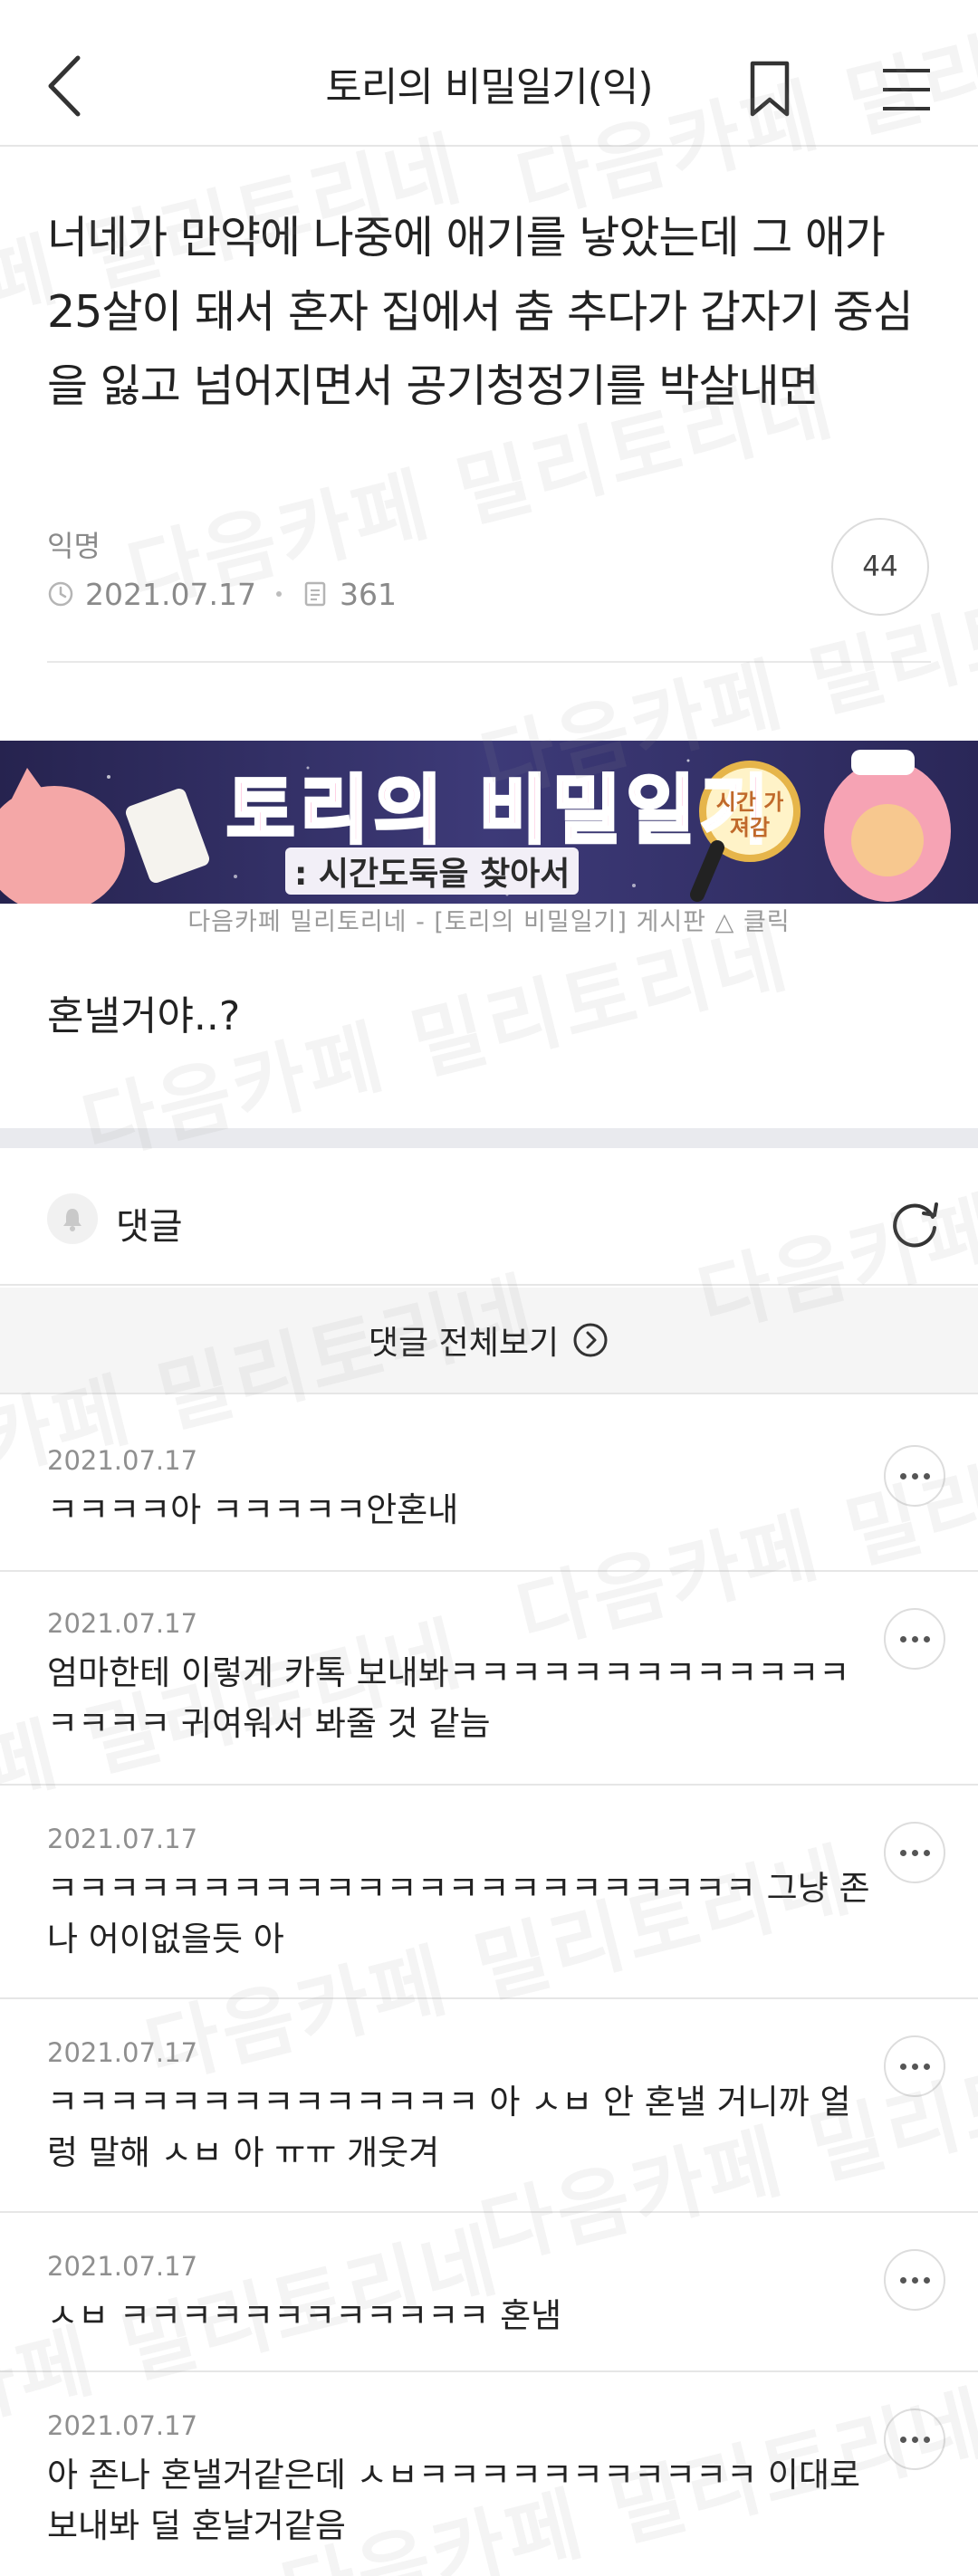 The height and width of the screenshot is (2576, 978). I want to click on section-divider, so click(489, 1138).